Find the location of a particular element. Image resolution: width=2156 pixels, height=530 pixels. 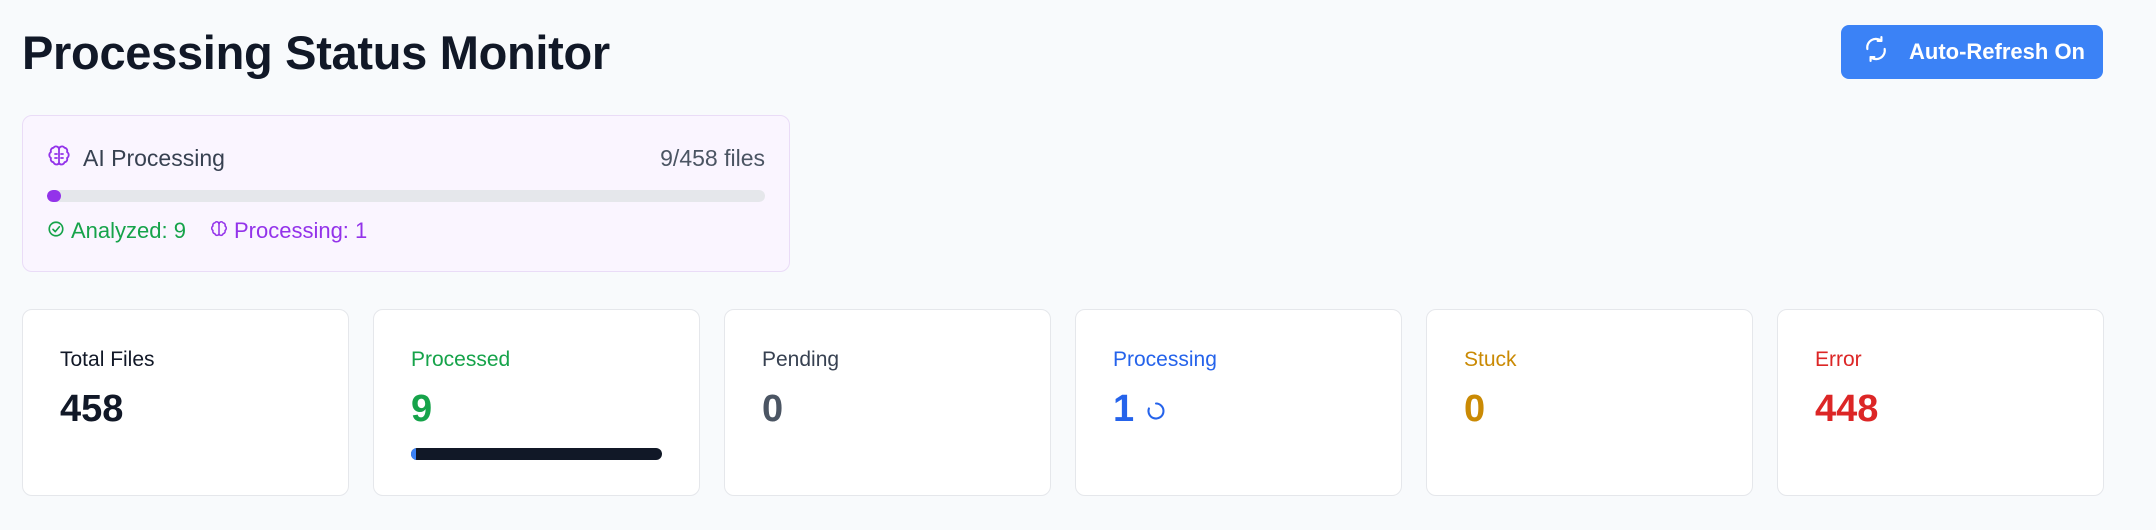

stat-card-processing: Processing 1 is located at coordinates (1238, 402).